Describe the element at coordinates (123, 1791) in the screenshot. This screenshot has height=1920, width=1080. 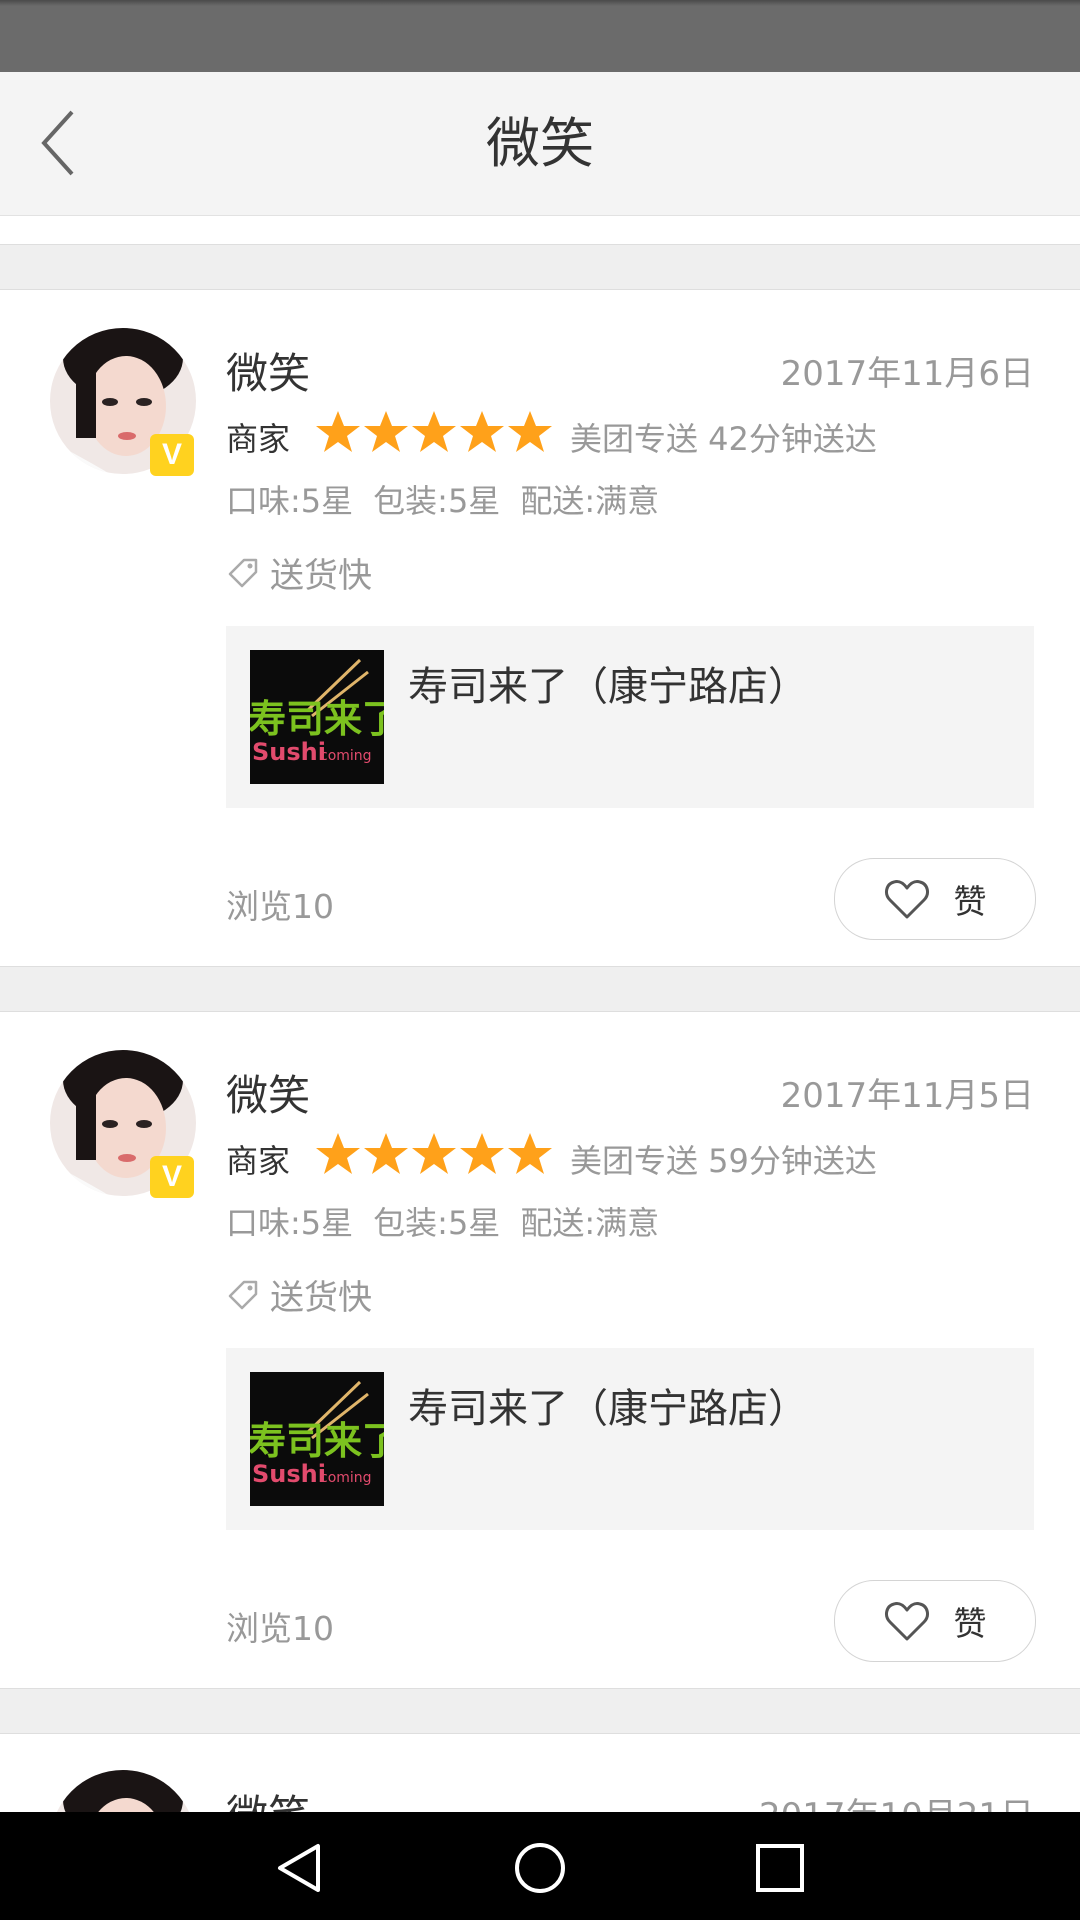
I see `avatar` at that location.